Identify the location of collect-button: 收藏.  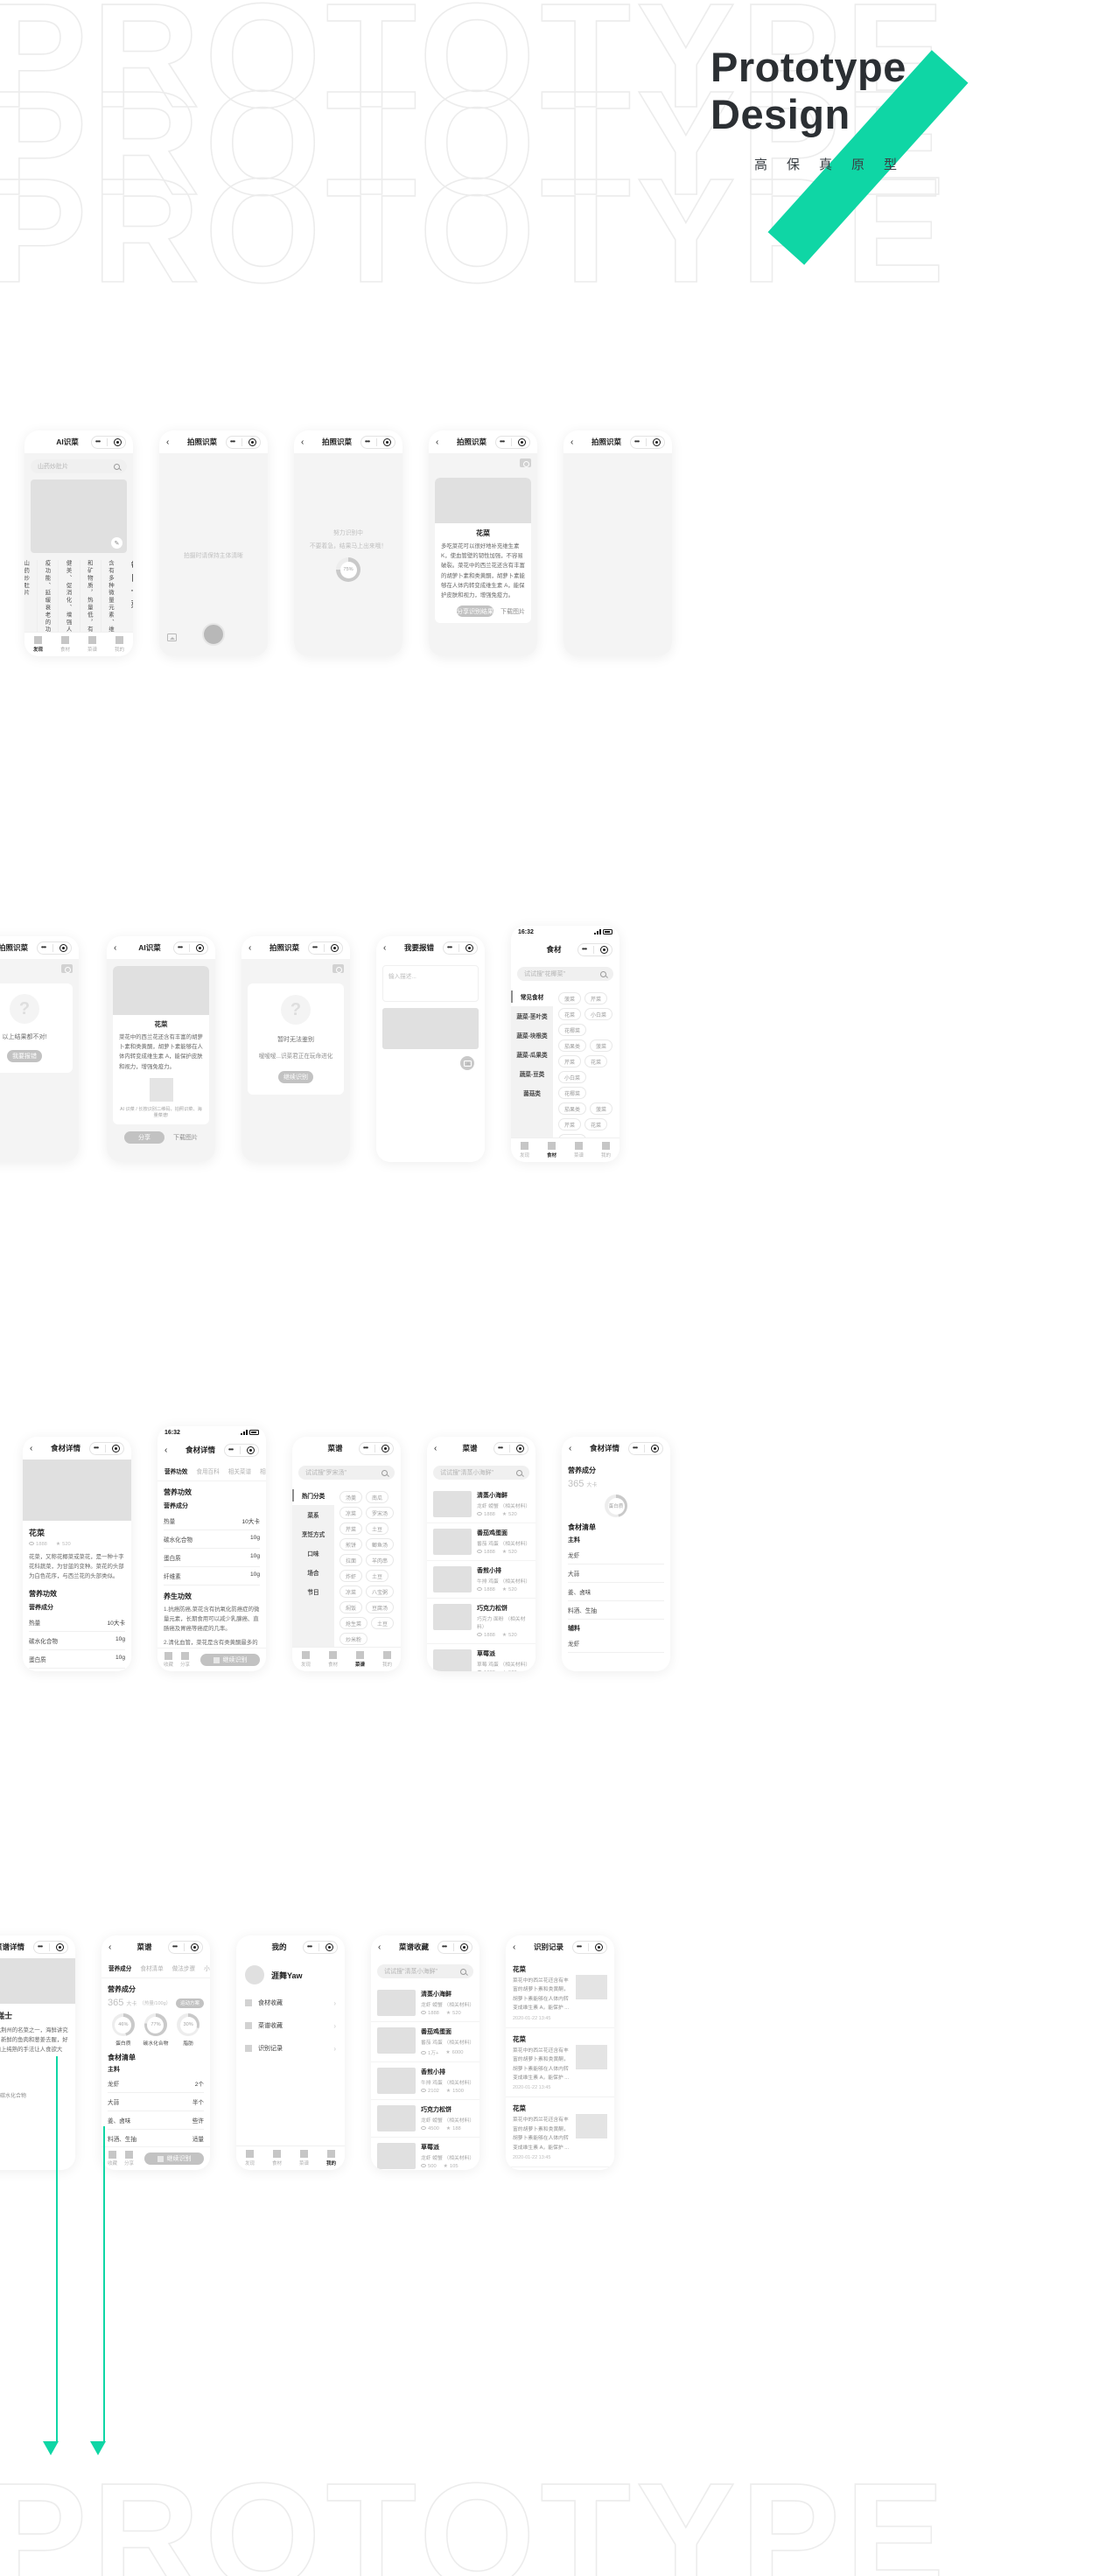
(168, 1660).